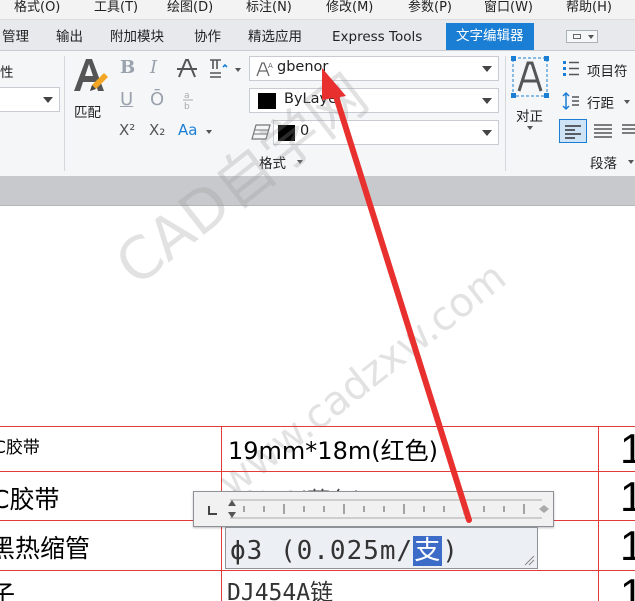 Image resolution: width=635 pixels, height=601 pixels. I want to click on color-swatch, so click(267, 101).